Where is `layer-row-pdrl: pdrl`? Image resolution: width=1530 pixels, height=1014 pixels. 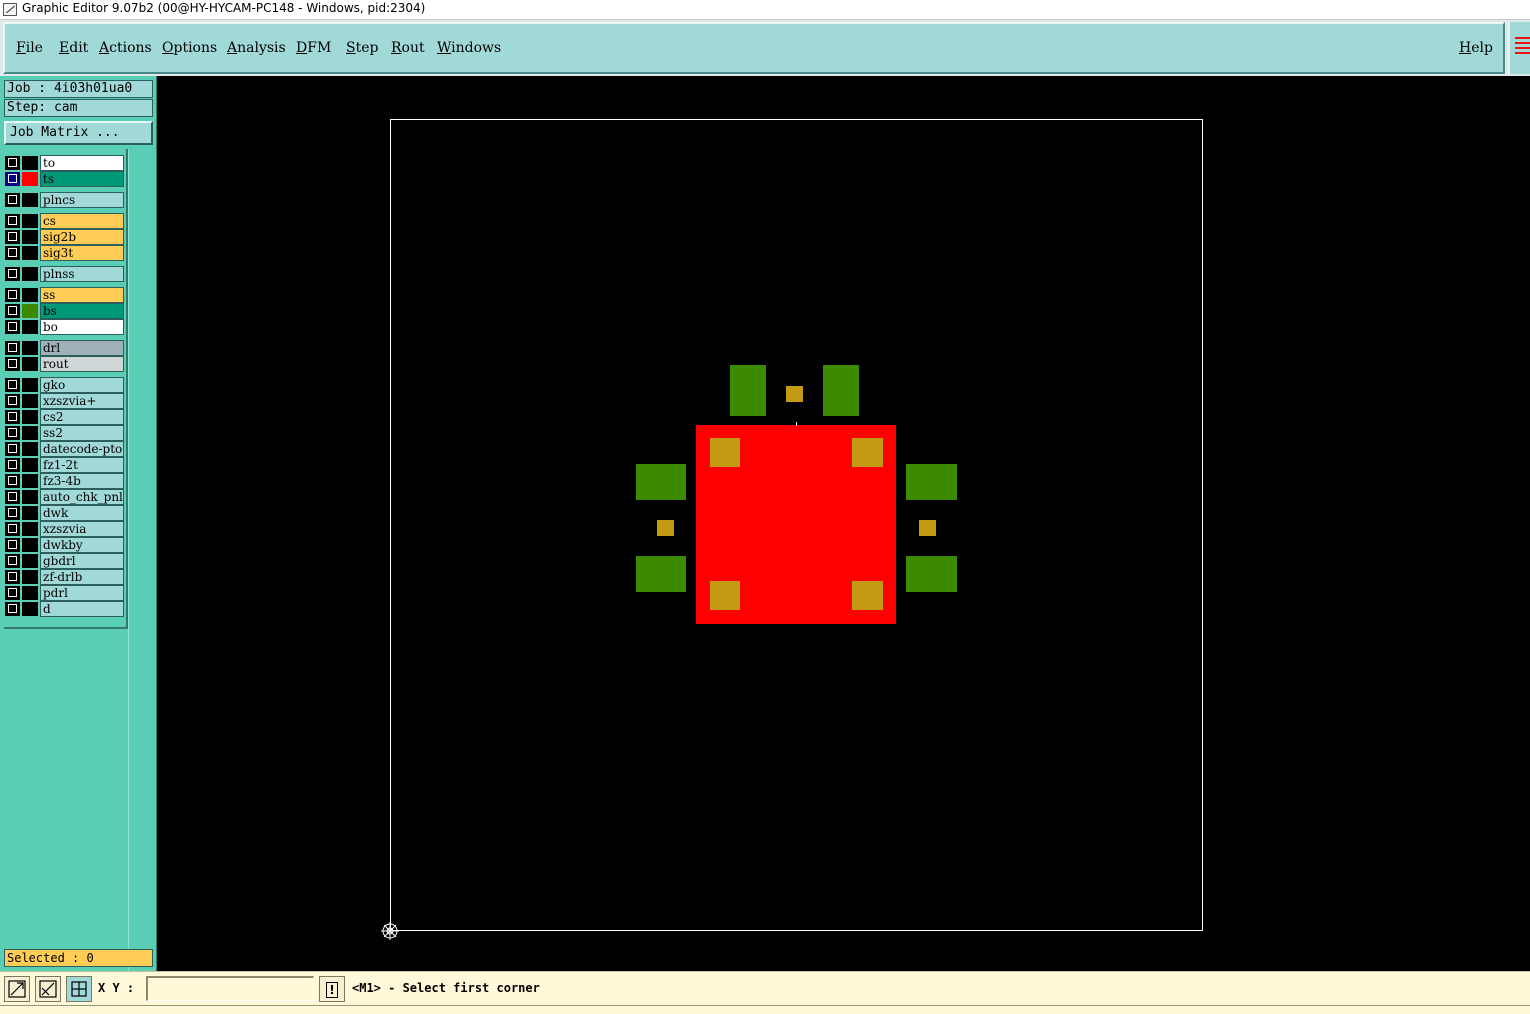 layer-row-pdrl: pdrl is located at coordinates (64, 593).